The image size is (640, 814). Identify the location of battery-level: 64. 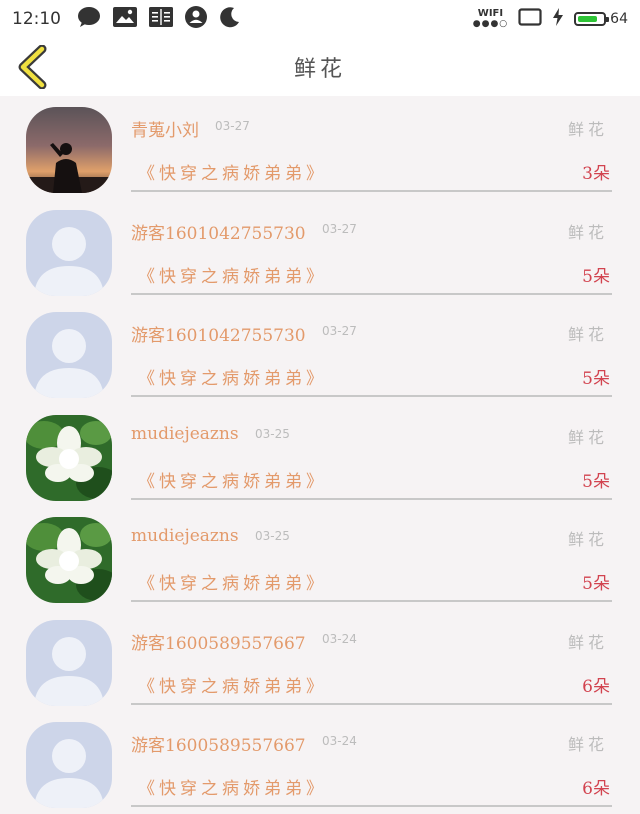
(619, 19).